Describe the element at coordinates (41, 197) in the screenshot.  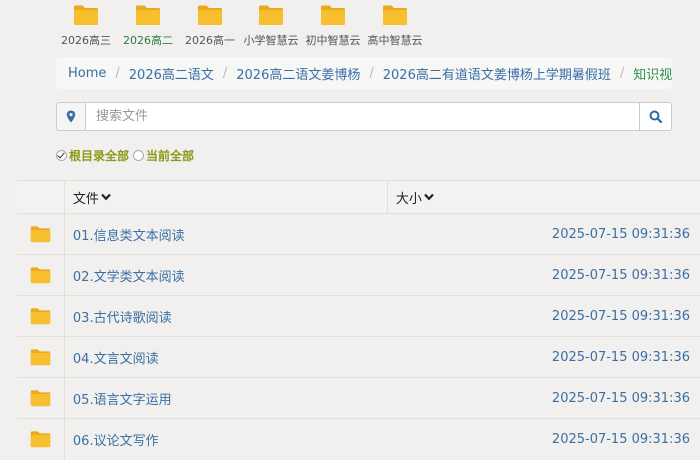
I see `header-icon-column` at that location.